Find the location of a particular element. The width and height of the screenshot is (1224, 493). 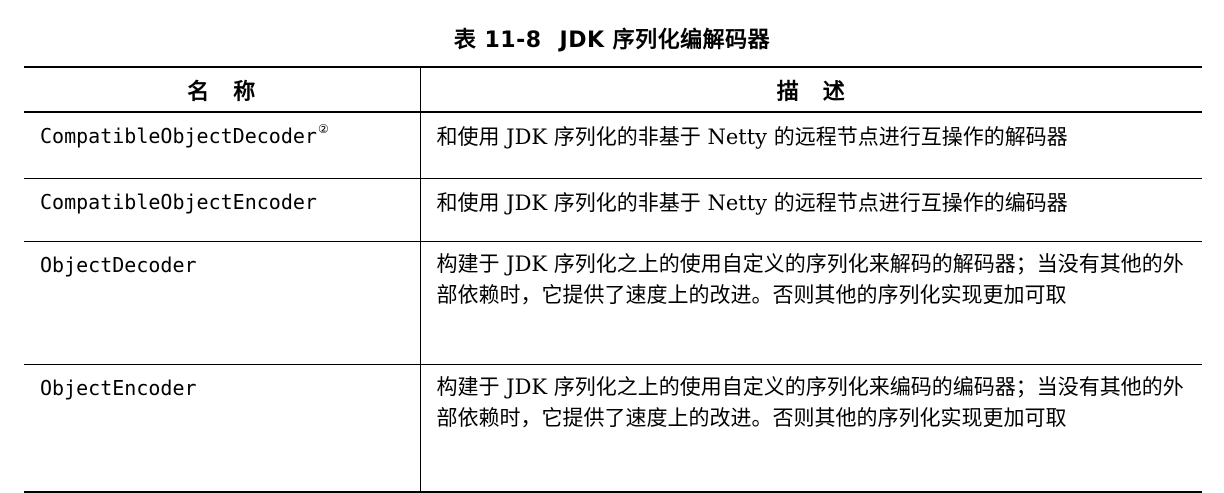

column-header-name: 名 称 is located at coordinates (222, 90).